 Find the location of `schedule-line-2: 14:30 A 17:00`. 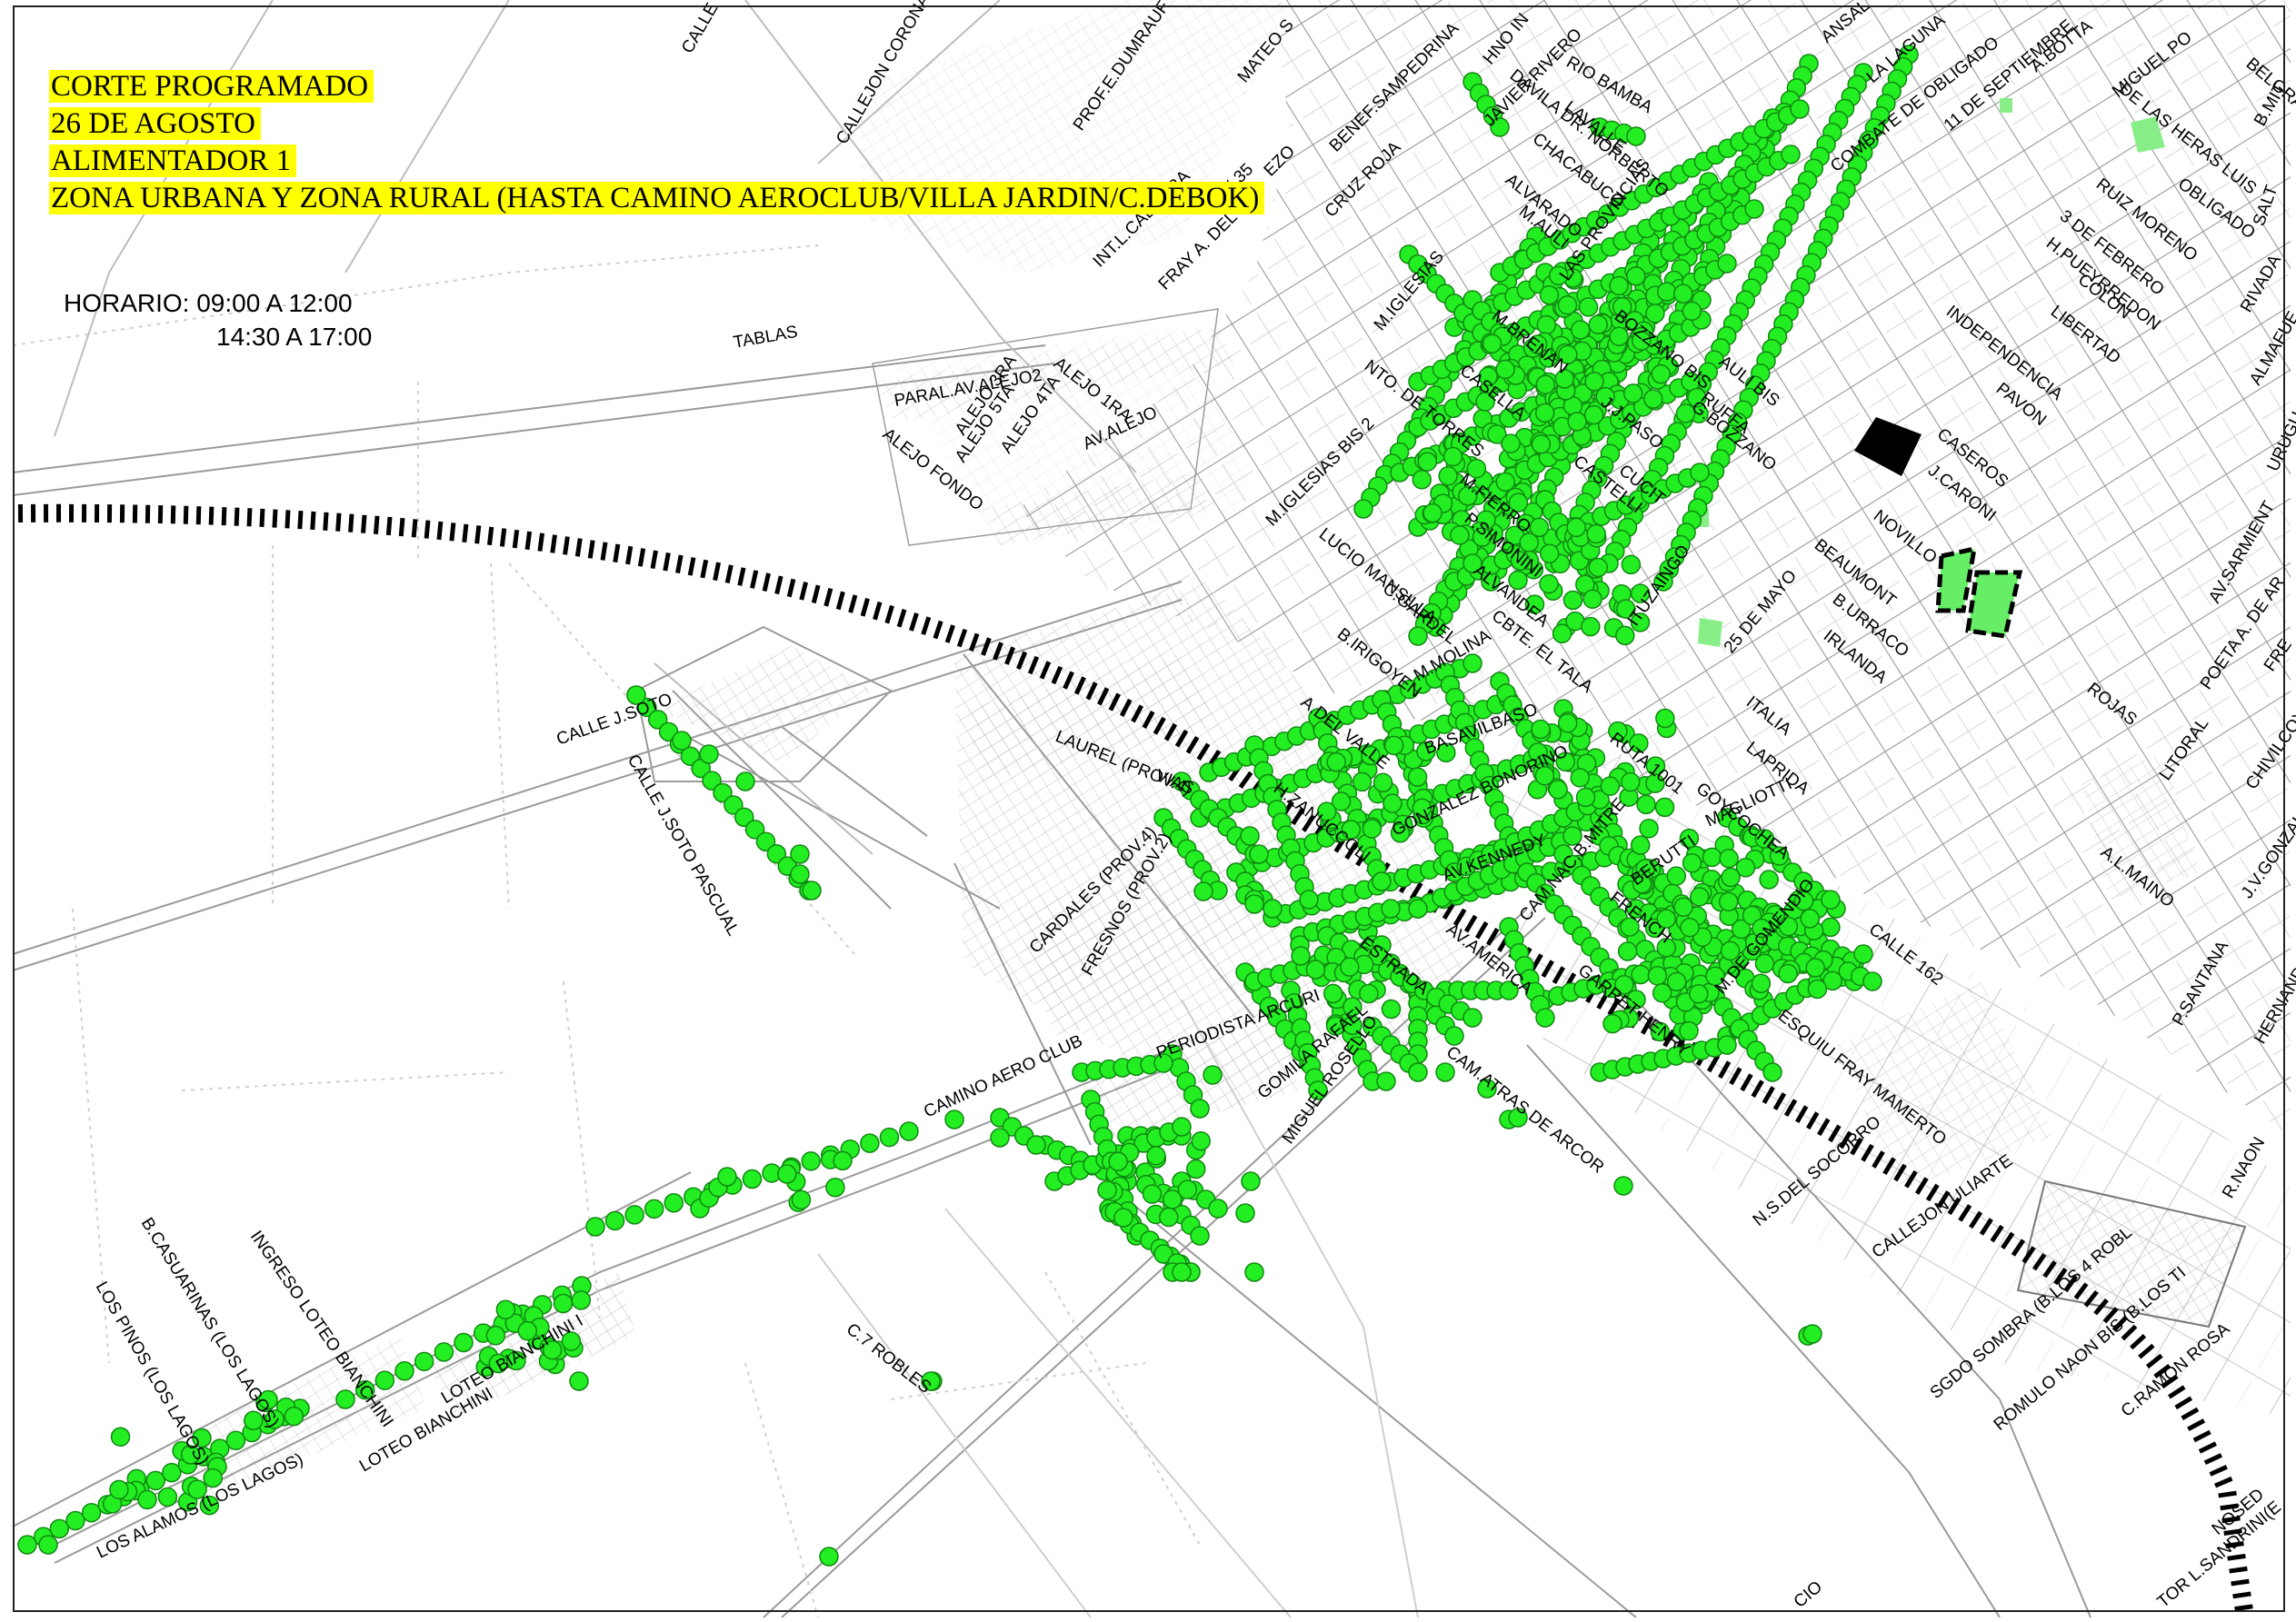

schedule-line-2: 14:30 A 17:00 is located at coordinates (294, 337).